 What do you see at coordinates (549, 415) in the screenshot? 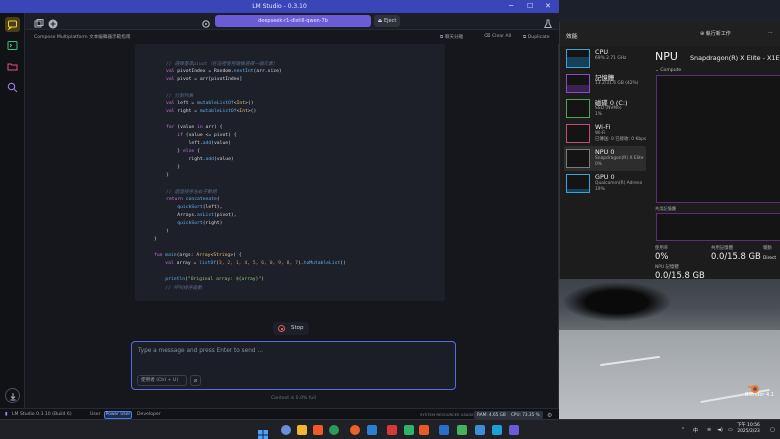
I see `gear-icon: ⚙` at bounding box center [549, 415].